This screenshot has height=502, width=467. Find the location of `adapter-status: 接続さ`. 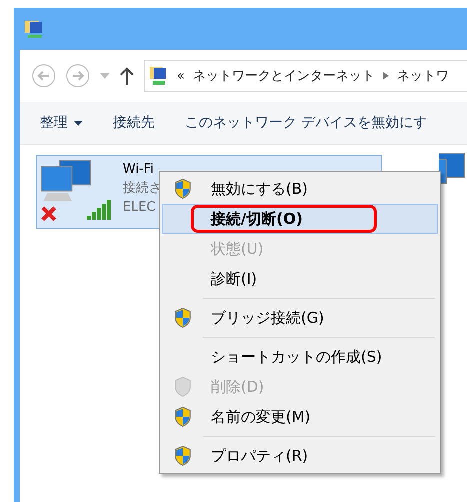

adapter-status: 接続さ is located at coordinates (142, 189).